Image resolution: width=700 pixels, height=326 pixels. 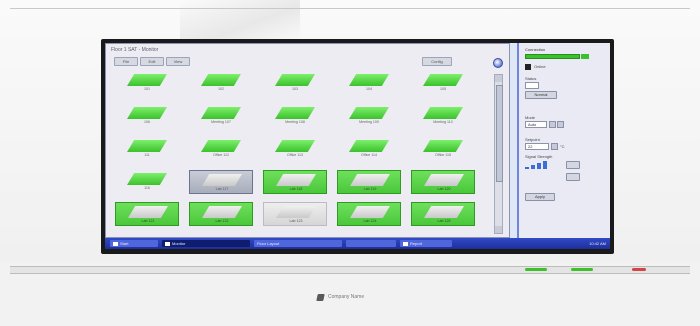 I want to click on connection-indicator, so click(x=585, y=56).